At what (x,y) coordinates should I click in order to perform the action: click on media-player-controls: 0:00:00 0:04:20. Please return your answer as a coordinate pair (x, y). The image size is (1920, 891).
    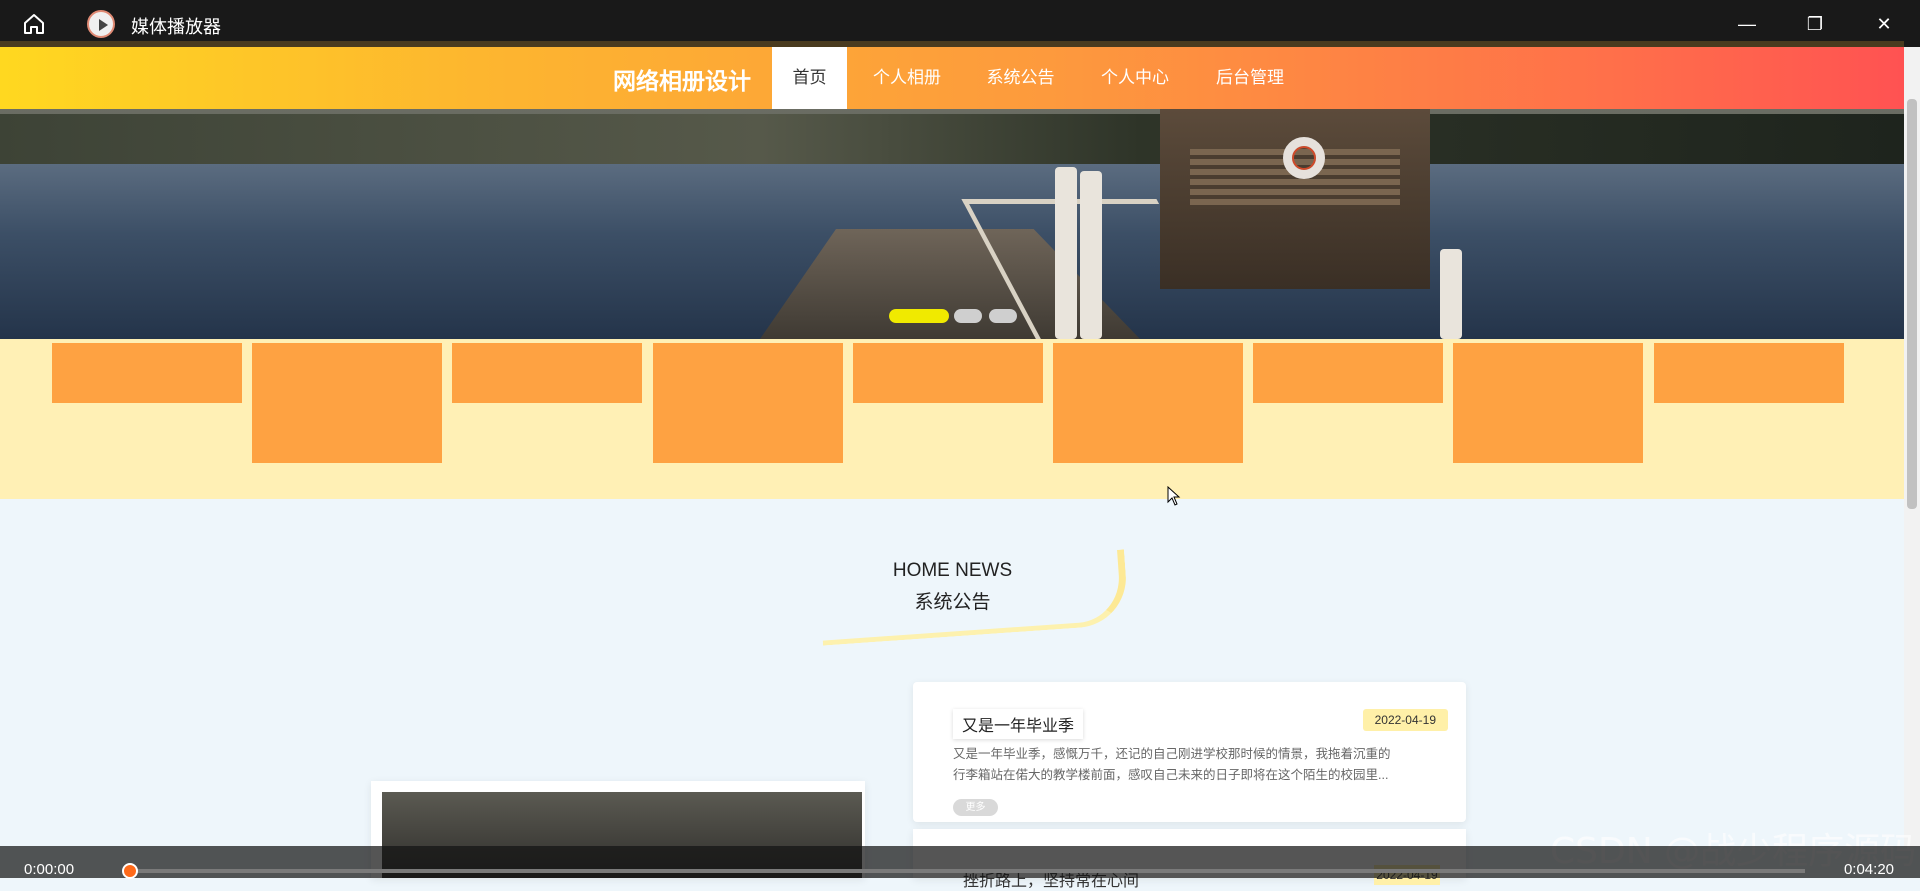
    Looking at the image, I should click on (960, 862).